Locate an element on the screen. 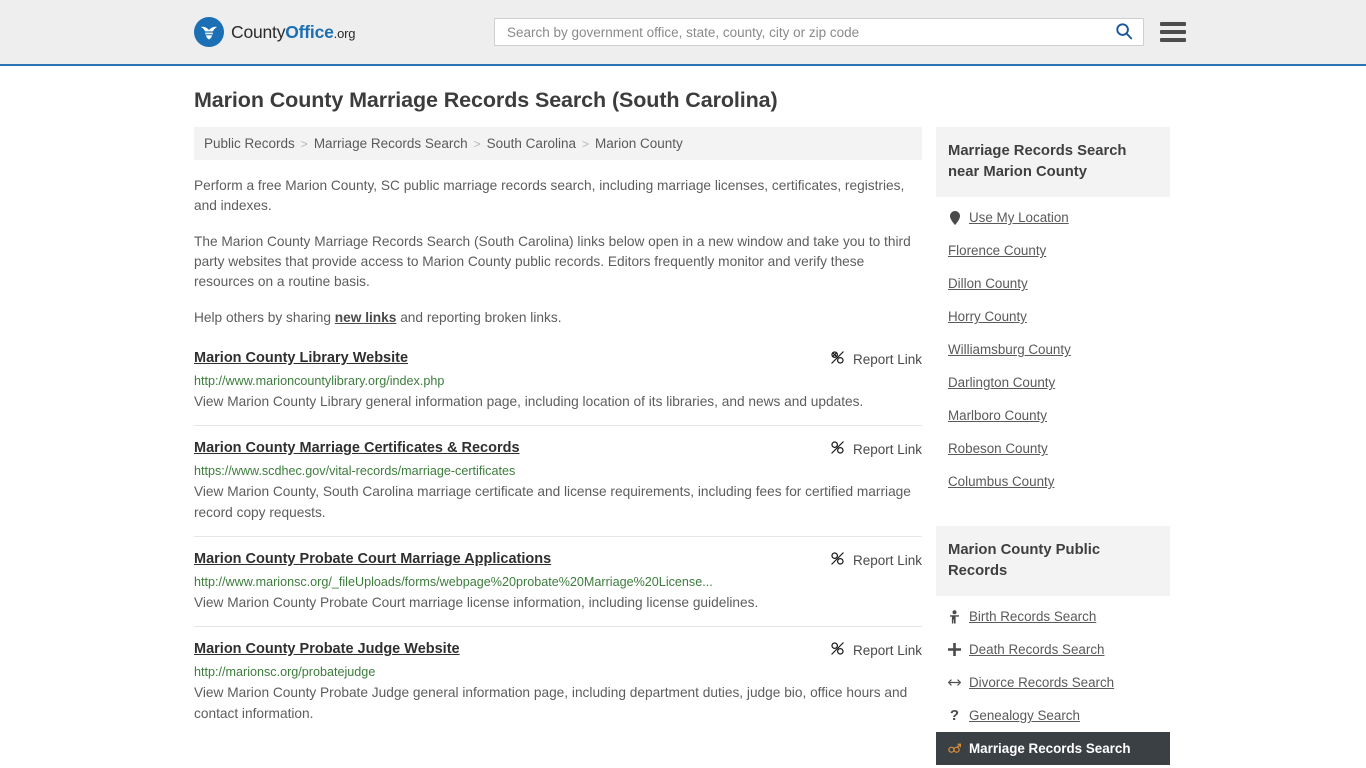  sidebar-link-county: Horry County is located at coordinates (987, 316).